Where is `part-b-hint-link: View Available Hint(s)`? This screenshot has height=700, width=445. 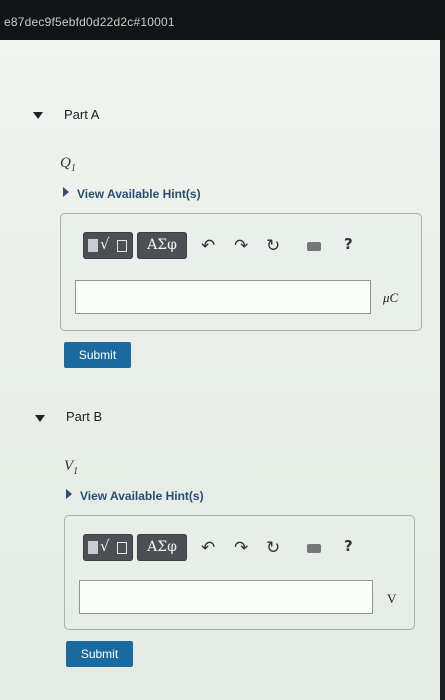
part-b-hint-link: View Available Hint(s) is located at coordinates (135, 496).